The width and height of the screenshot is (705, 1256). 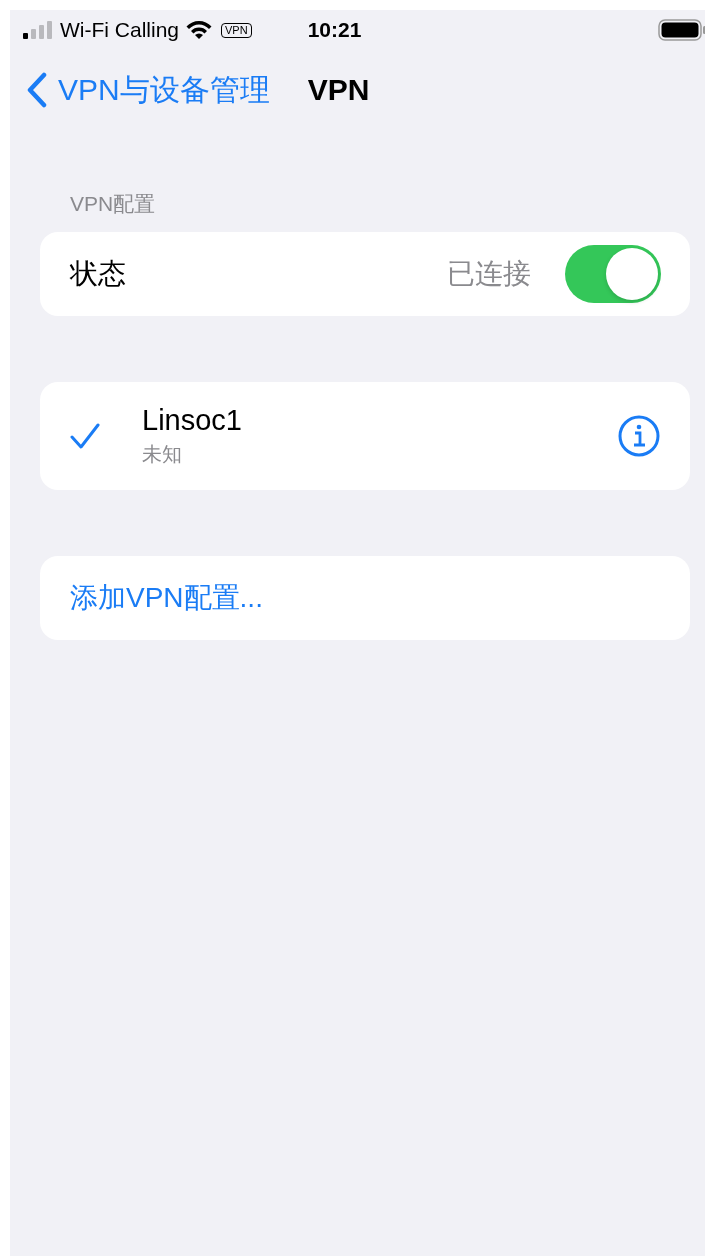 What do you see at coordinates (681, 30) in the screenshot?
I see `battery-icon` at bounding box center [681, 30].